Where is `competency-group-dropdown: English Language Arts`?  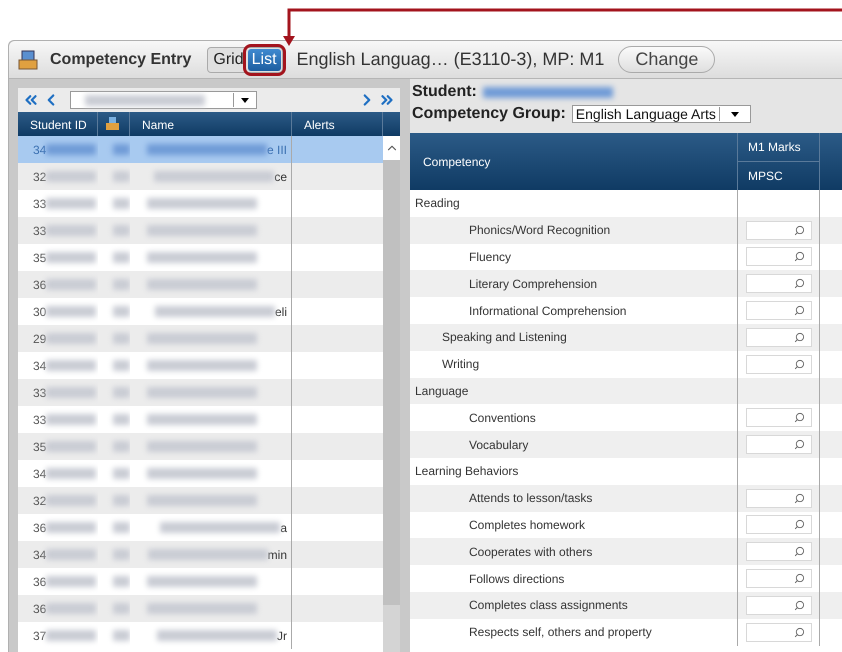 competency-group-dropdown: English Language Arts is located at coordinates (661, 114).